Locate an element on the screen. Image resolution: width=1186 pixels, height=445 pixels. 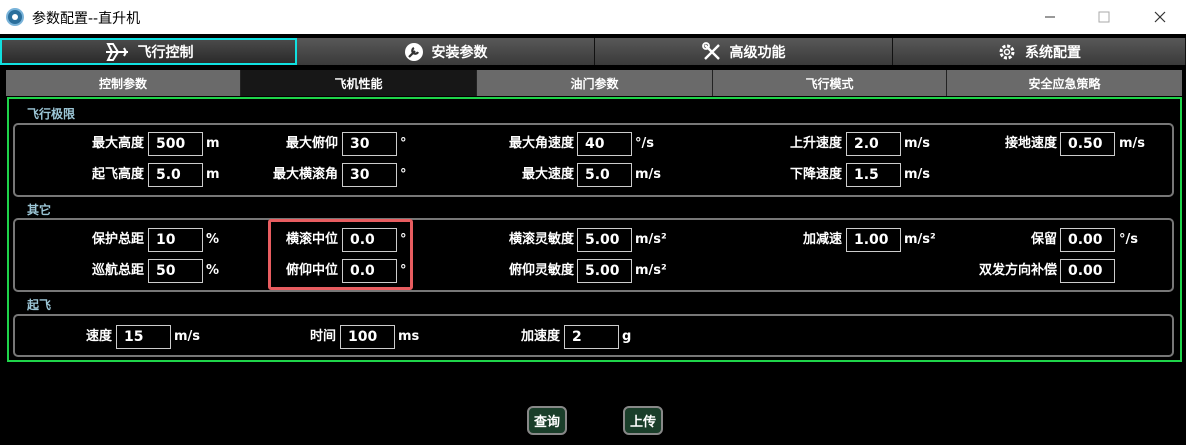
section-title-takeoff: 起飞 is located at coordinates (39, 305).